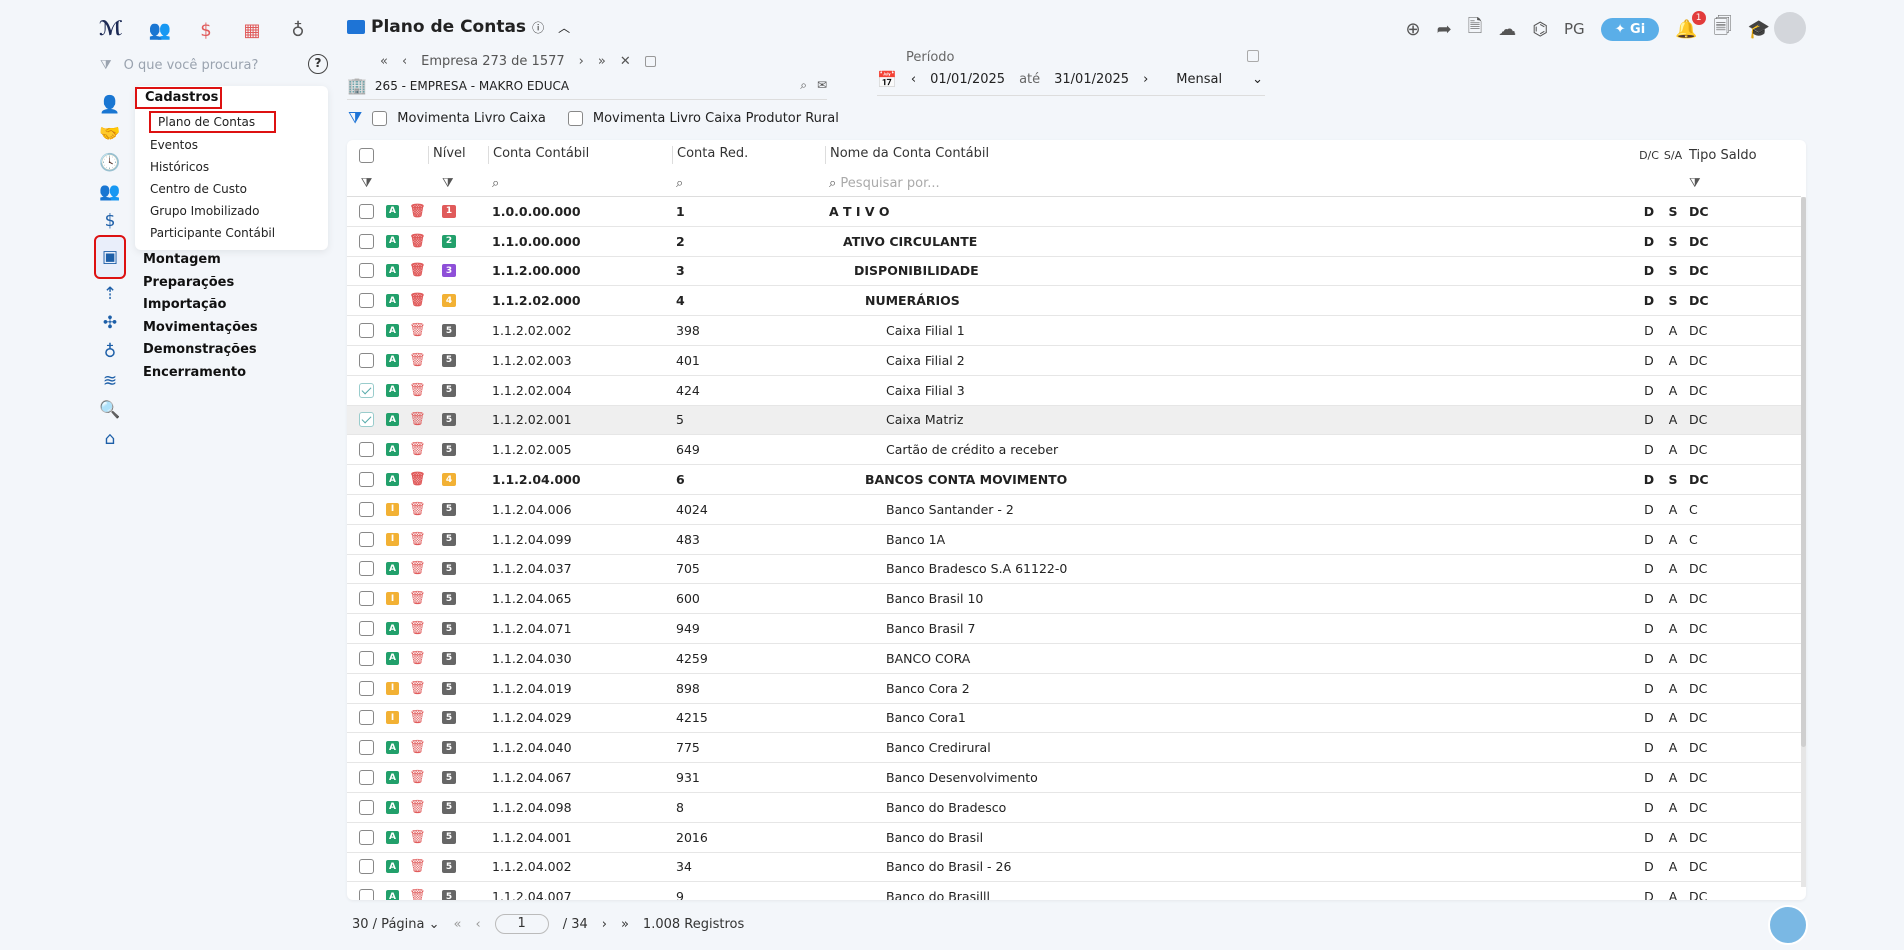 Image resolution: width=1904 pixels, height=950 pixels. I want to click on header-nivel: Nível, so click(447, 155).